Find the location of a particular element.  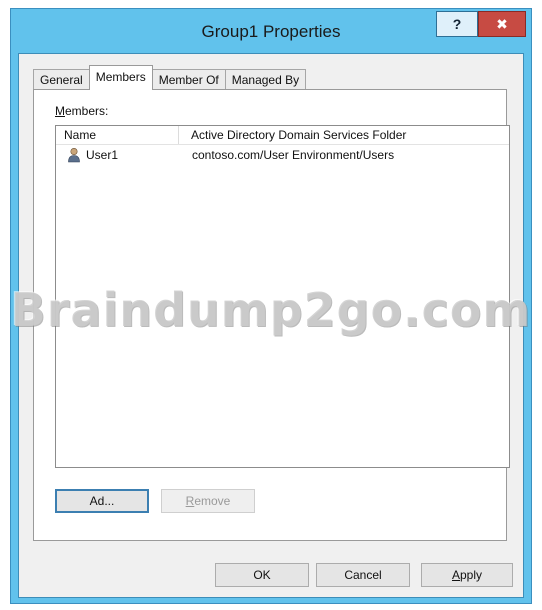

apply-button: Apply is located at coordinates (467, 575).